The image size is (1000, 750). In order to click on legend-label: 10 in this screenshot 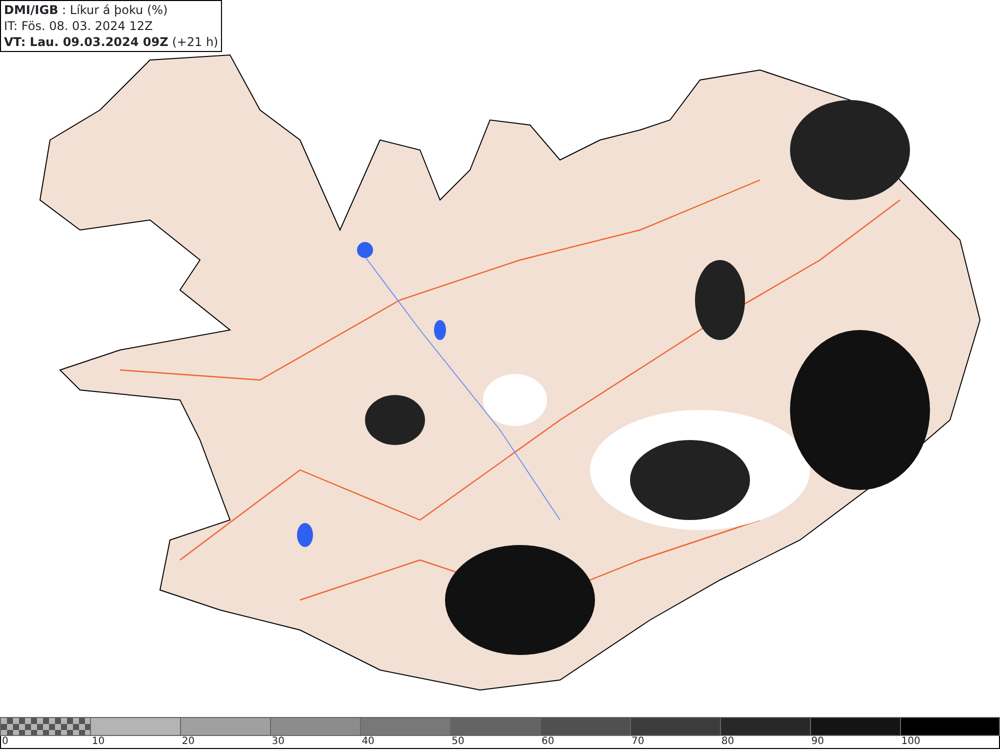, I will do `click(98, 741)`.